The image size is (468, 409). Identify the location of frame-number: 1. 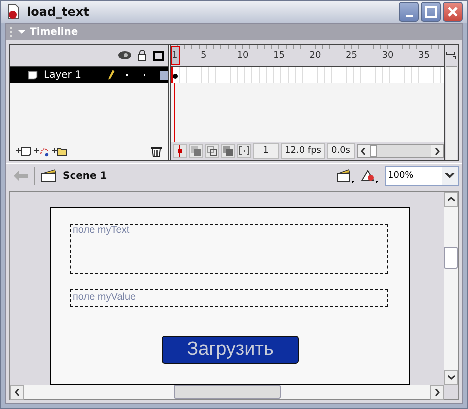
(175, 55).